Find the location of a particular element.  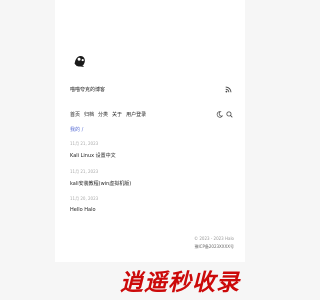

footer-copyright: © 2023 - 2023 Halo is located at coordinates (214, 238).